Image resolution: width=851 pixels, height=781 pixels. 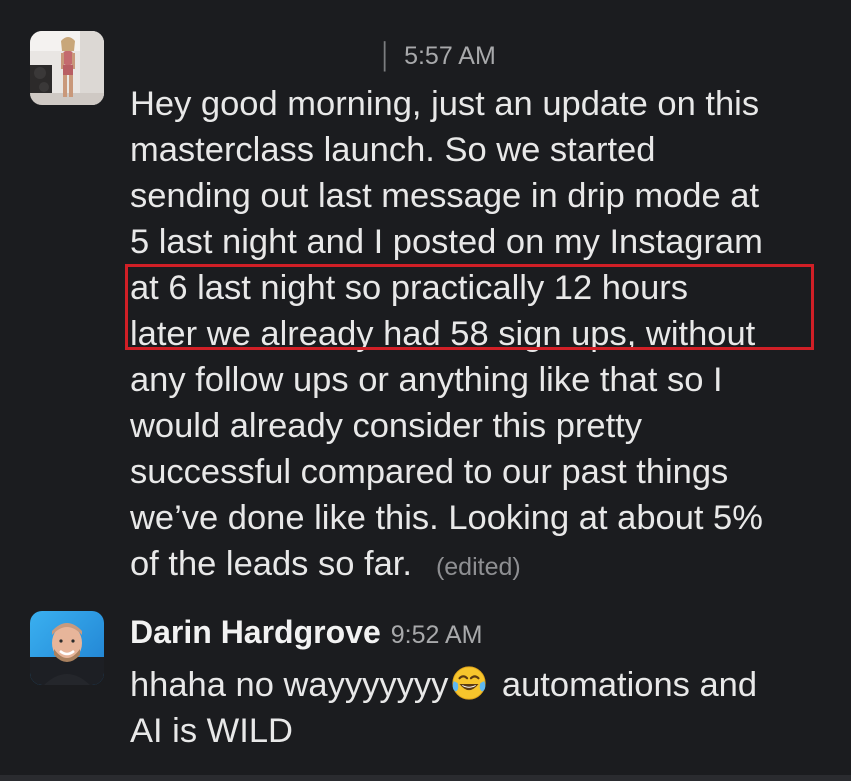 I want to click on message-timestamp: 9:52 AM, so click(x=437, y=635).